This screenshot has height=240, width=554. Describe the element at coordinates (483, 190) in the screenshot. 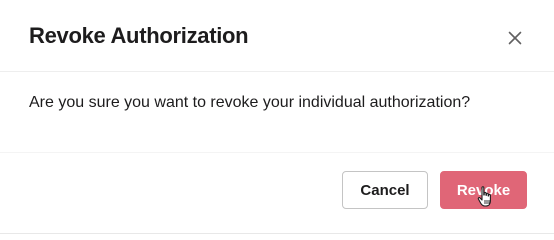

I see `revoke-button: Revoke` at that location.